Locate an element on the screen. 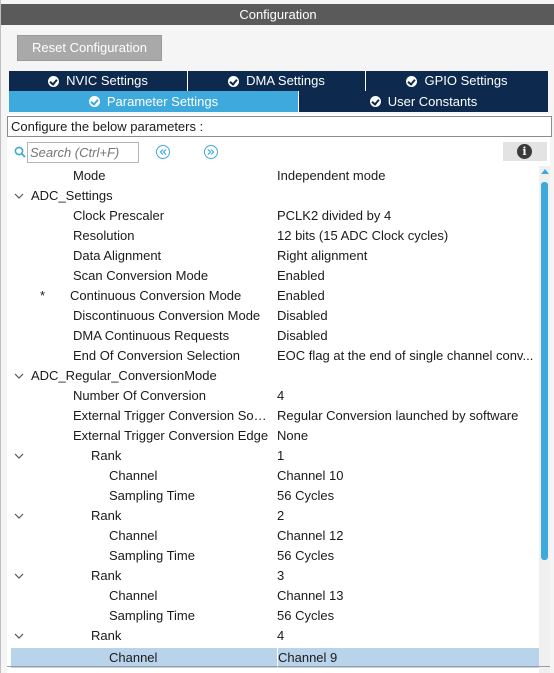  tree-rank-row: Rank 4 is located at coordinates (273, 636).